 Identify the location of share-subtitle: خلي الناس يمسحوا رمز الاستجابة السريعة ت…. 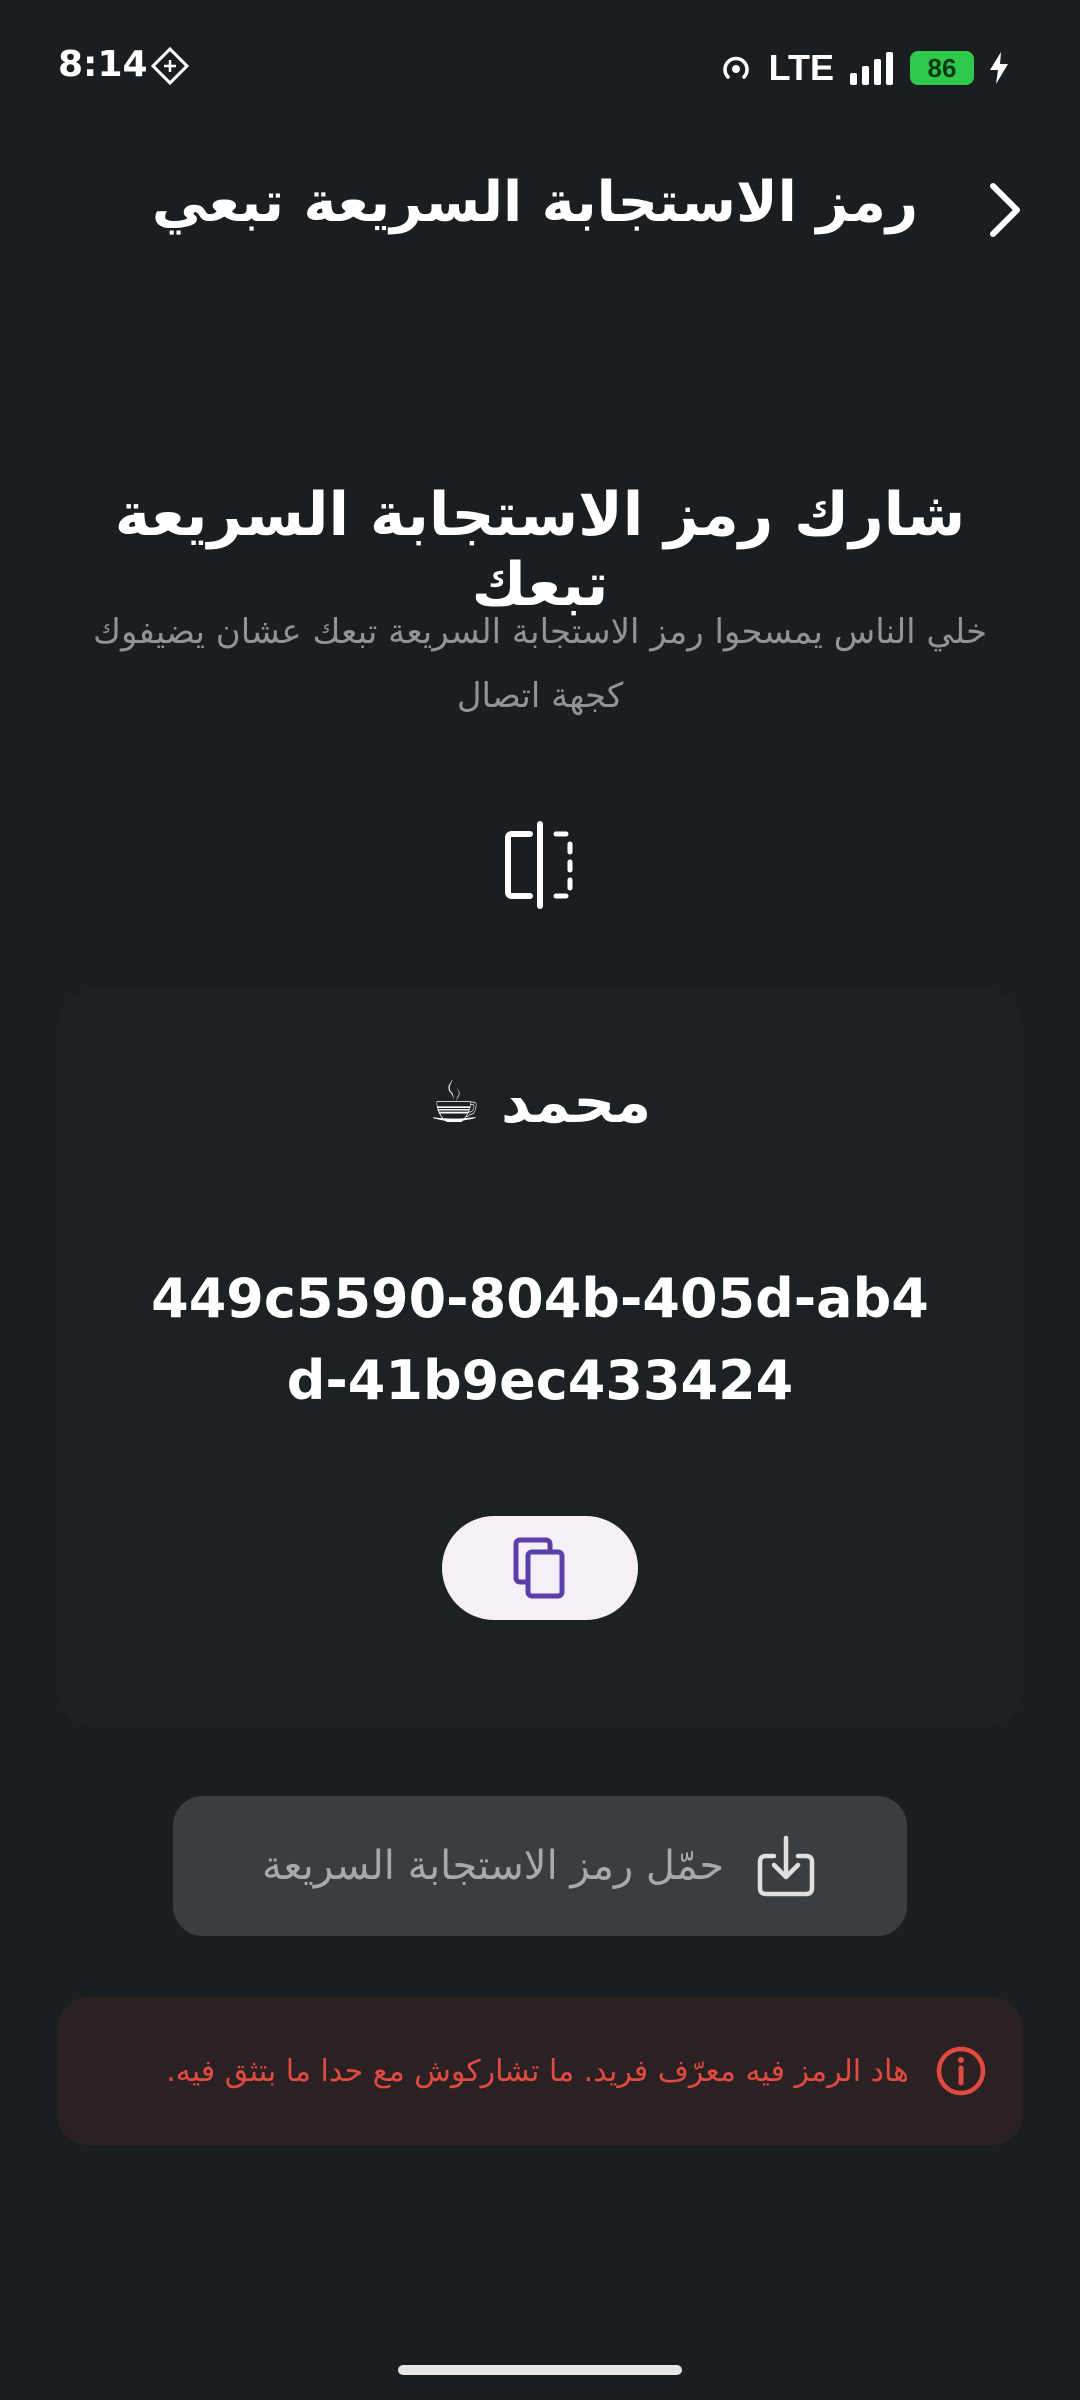
(540, 664).